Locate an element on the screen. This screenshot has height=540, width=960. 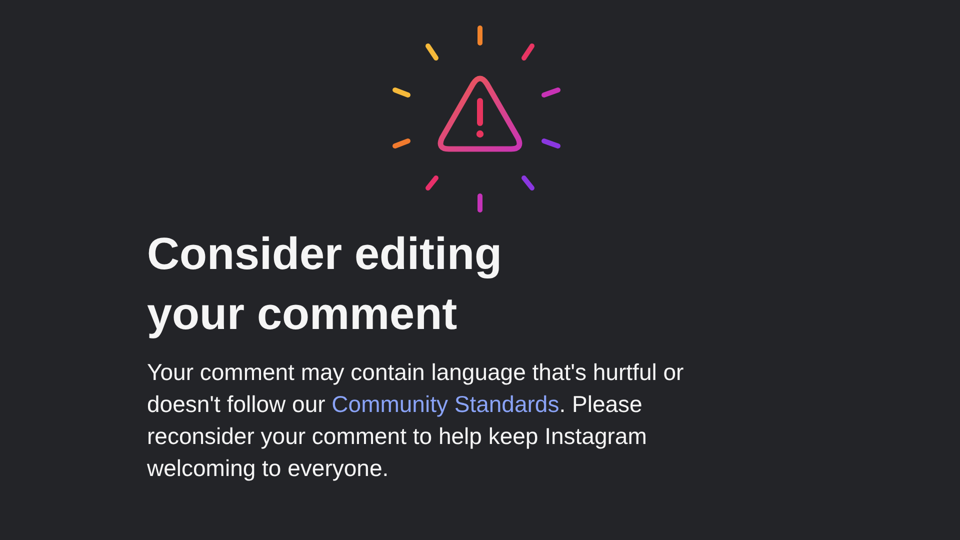
community-standards-link: Community Standards is located at coordinates (446, 404).